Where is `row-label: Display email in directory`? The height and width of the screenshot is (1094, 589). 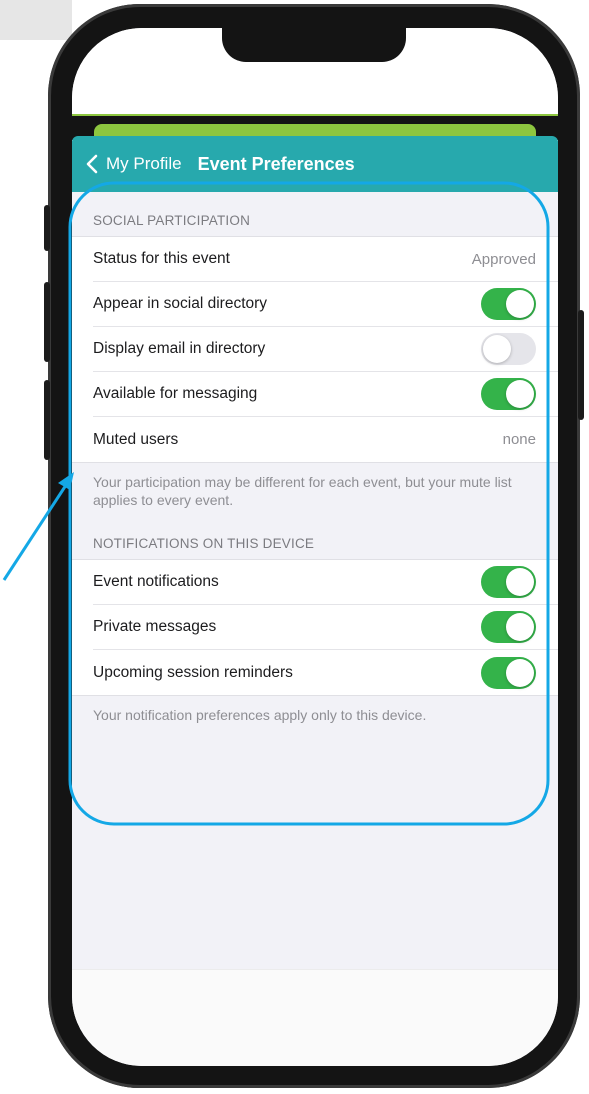
row-label: Display email in directory is located at coordinates (179, 348).